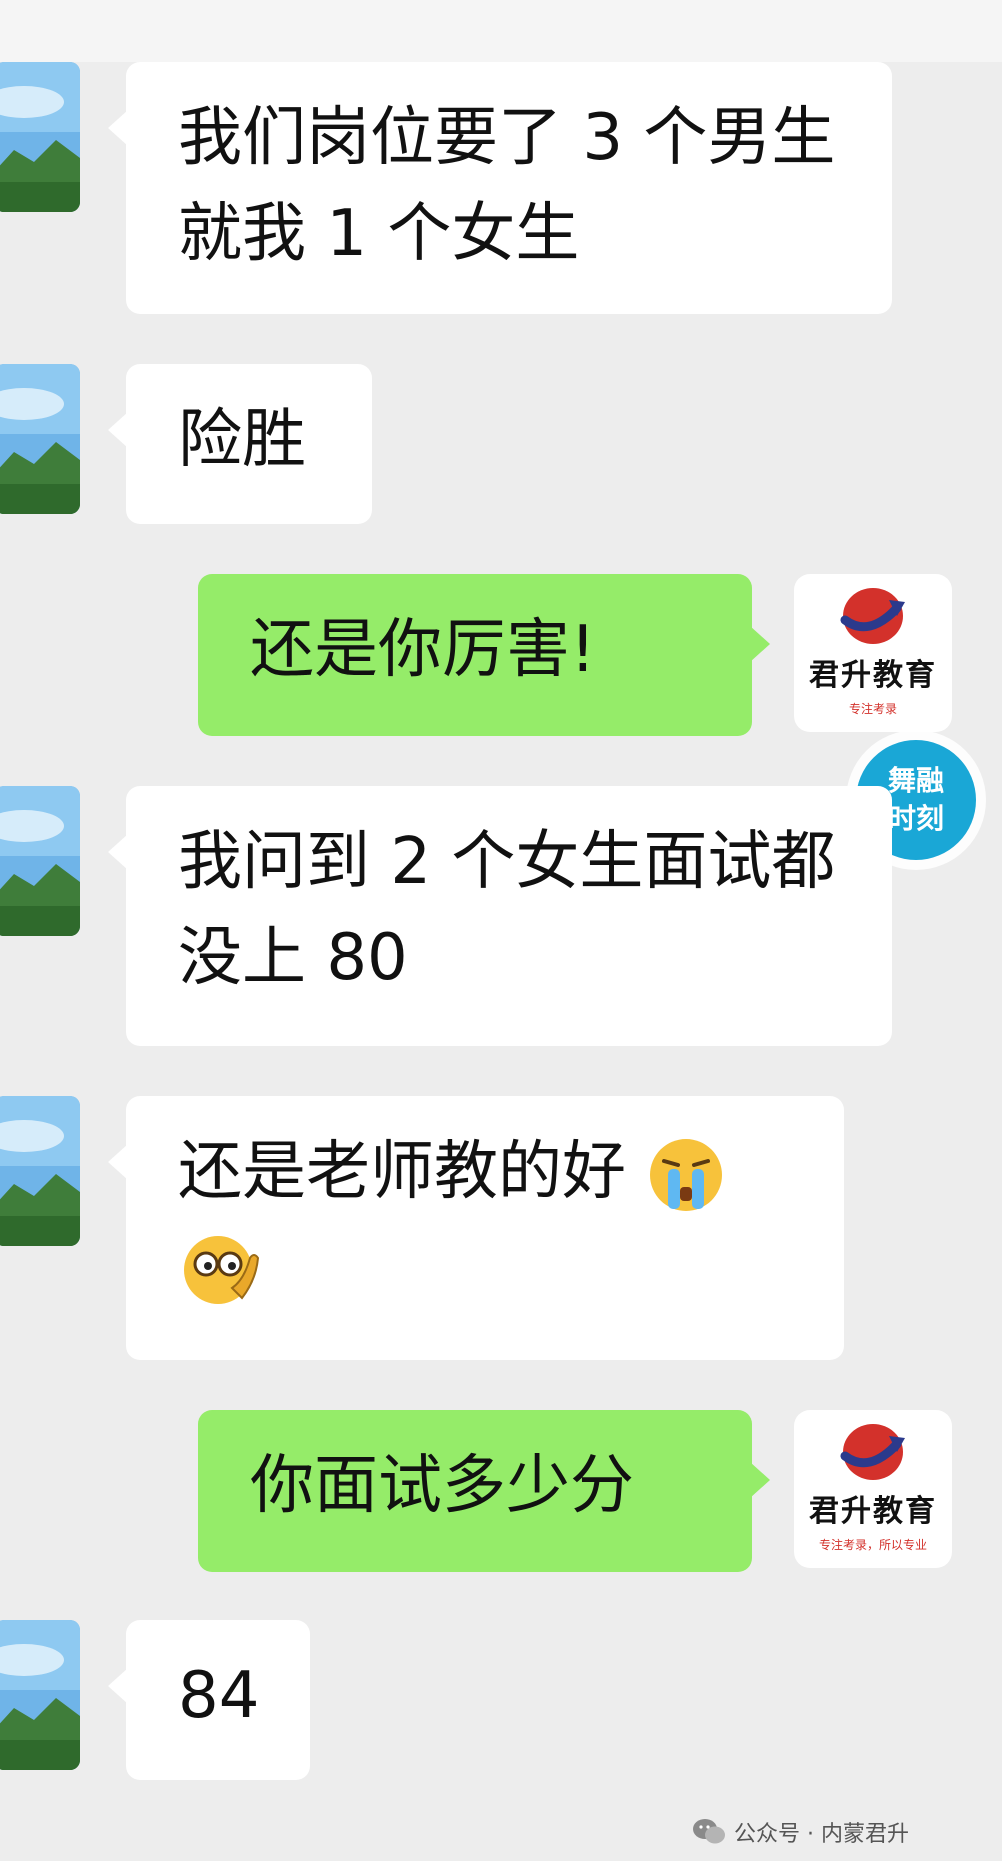 The width and height of the screenshot is (1002, 1861). I want to click on overlay-line-1: 舞融, so click(915, 780).